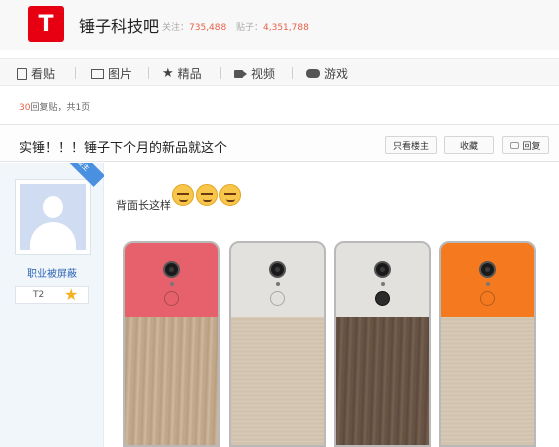 The image size is (559, 447). Describe the element at coordinates (143, 205) in the screenshot. I see `post-text: 背面长这样` at that location.